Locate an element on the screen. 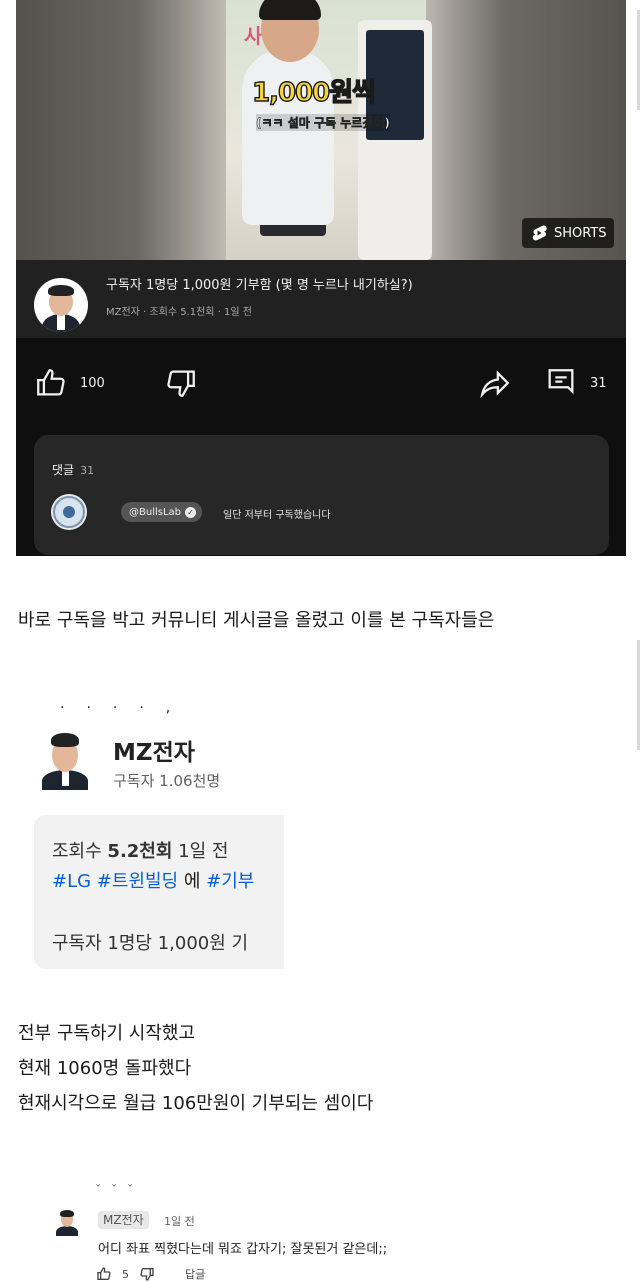  comments-count: 31 is located at coordinates (87, 470).